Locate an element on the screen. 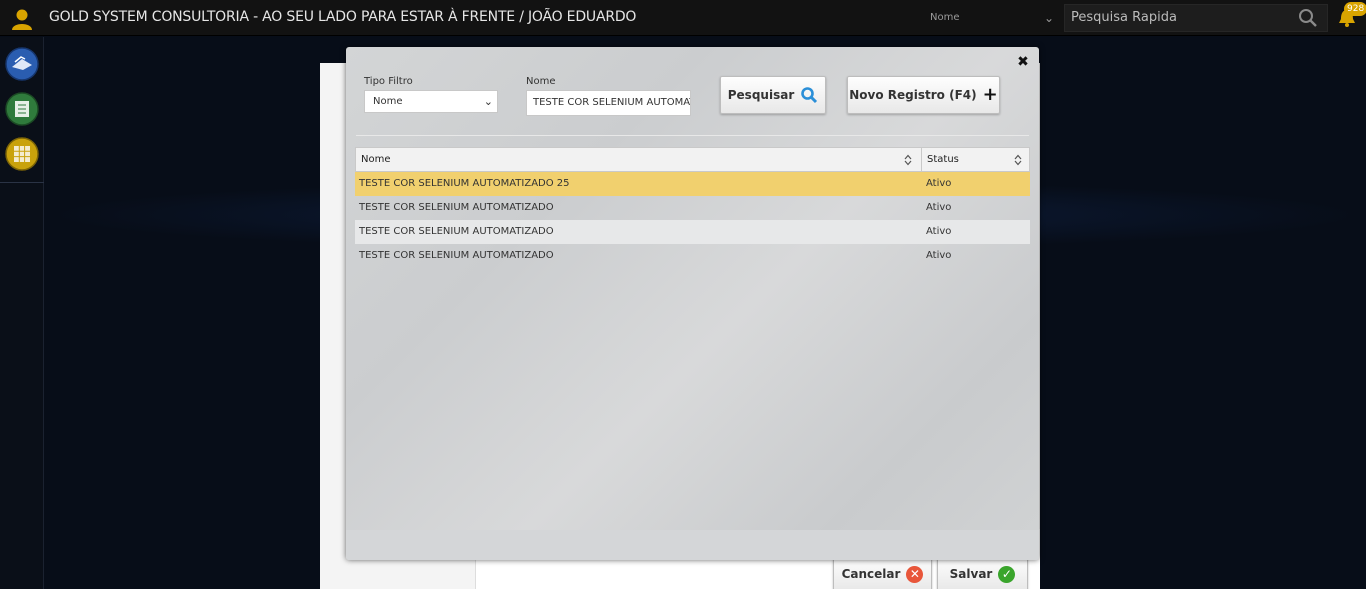 The width and height of the screenshot is (1366, 589). cancel-icon: ✕ is located at coordinates (915, 574).